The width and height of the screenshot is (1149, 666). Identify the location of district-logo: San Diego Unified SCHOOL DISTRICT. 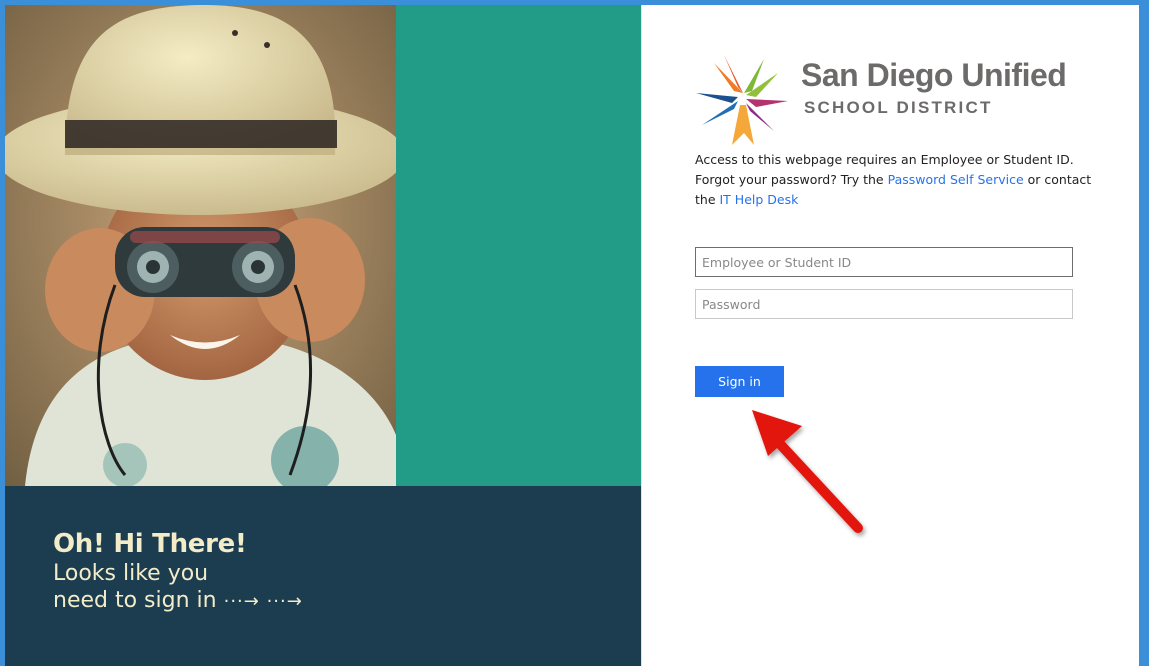
(889, 100).